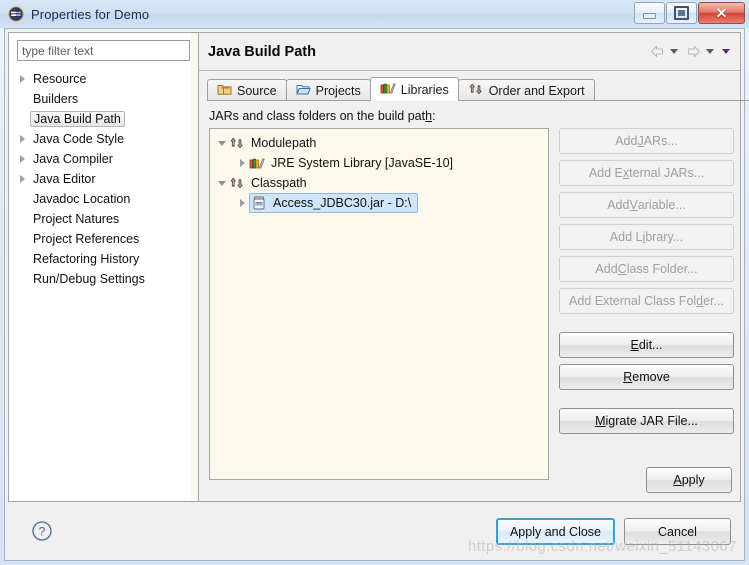 This screenshot has width=749, height=565. I want to click on filter-input, so click(103, 50).